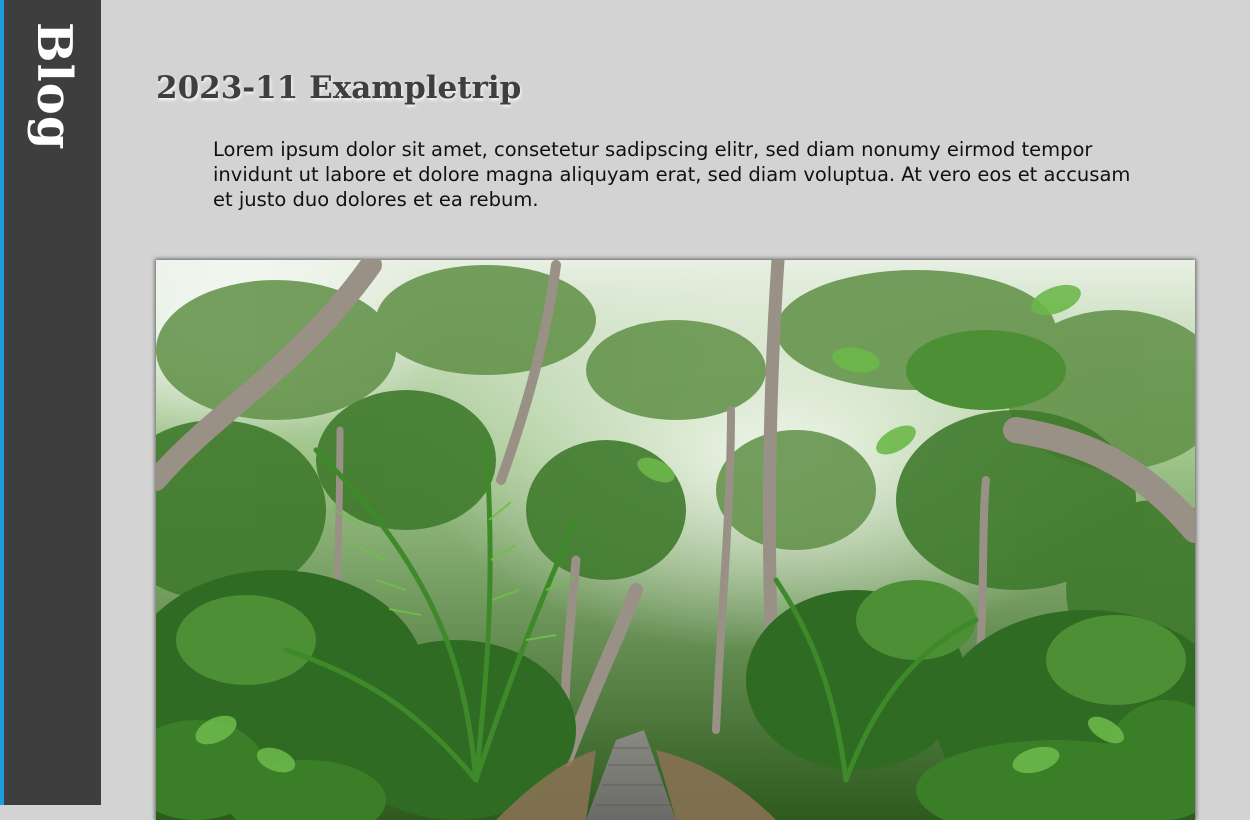 This screenshot has height=820, width=1250. I want to click on blog-home-link: Blog, so click(54, 86).